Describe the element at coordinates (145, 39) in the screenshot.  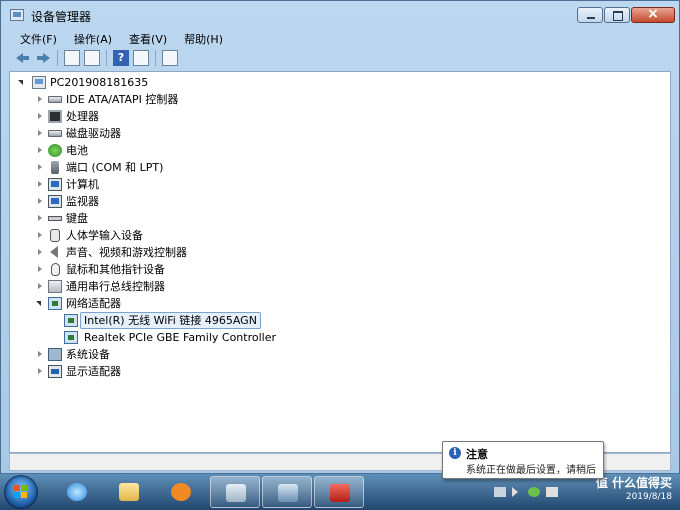
I see `menu-view: 查看(V)` at that location.